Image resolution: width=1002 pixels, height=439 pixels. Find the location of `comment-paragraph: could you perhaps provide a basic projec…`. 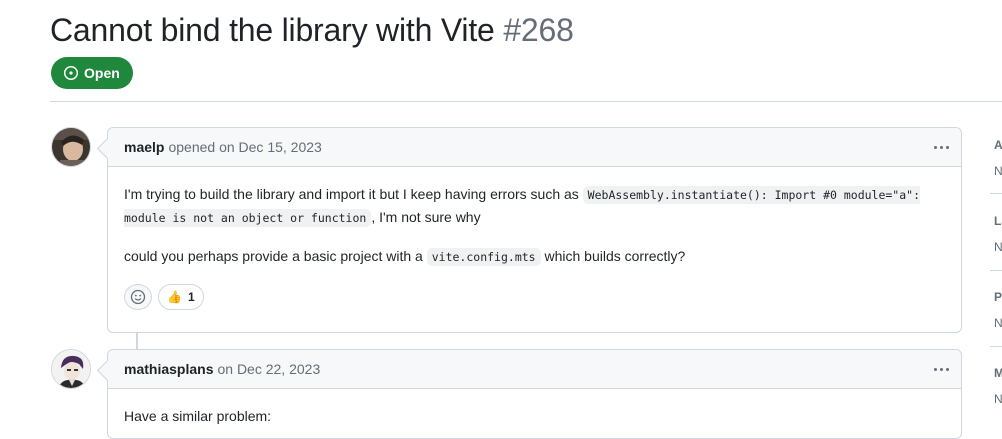

comment-paragraph: could you perhaps provide a basic projec… is located at coordinates (534, 256).